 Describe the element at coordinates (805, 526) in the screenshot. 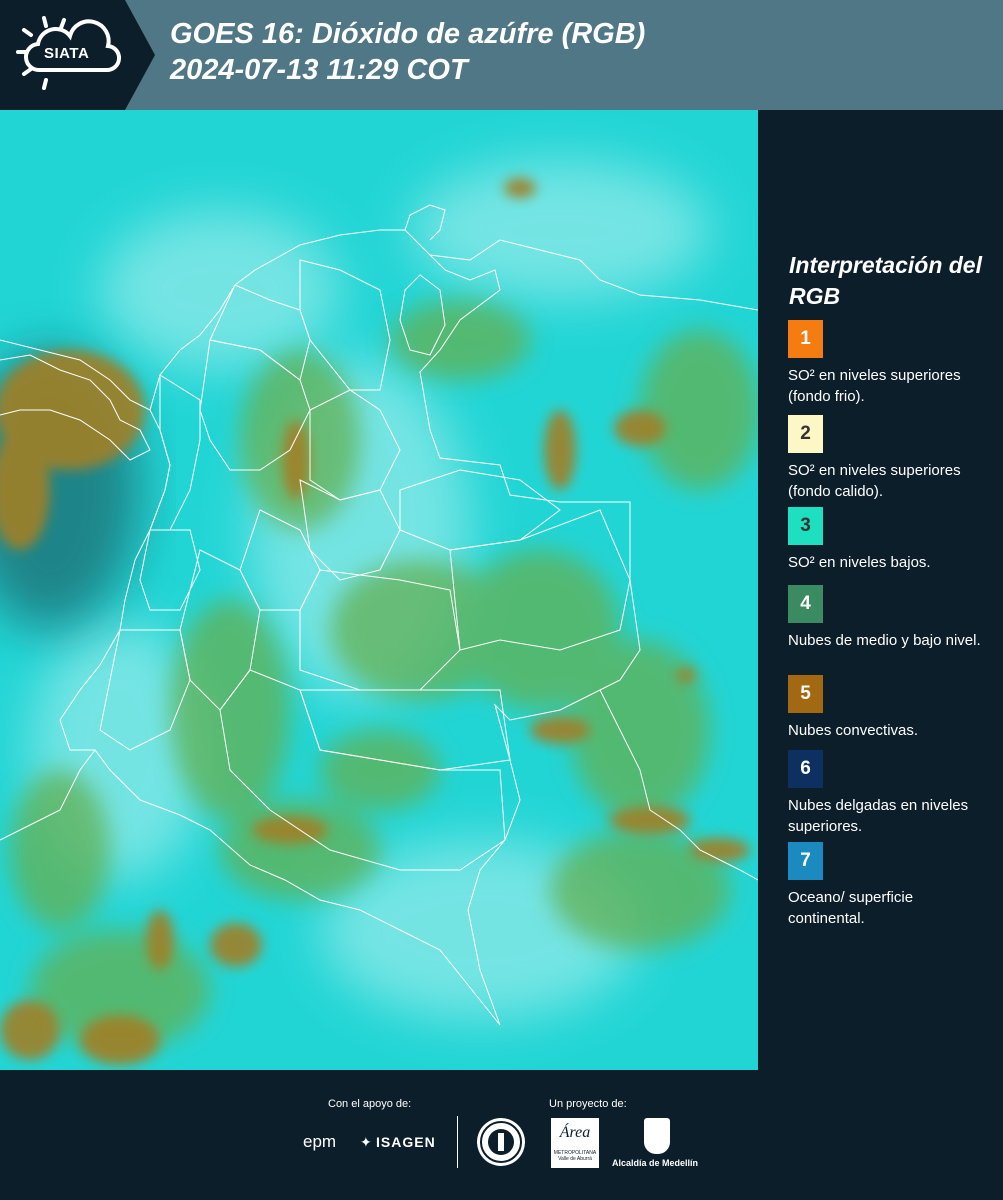

I see `legend-swatch-3: 3` at that location.